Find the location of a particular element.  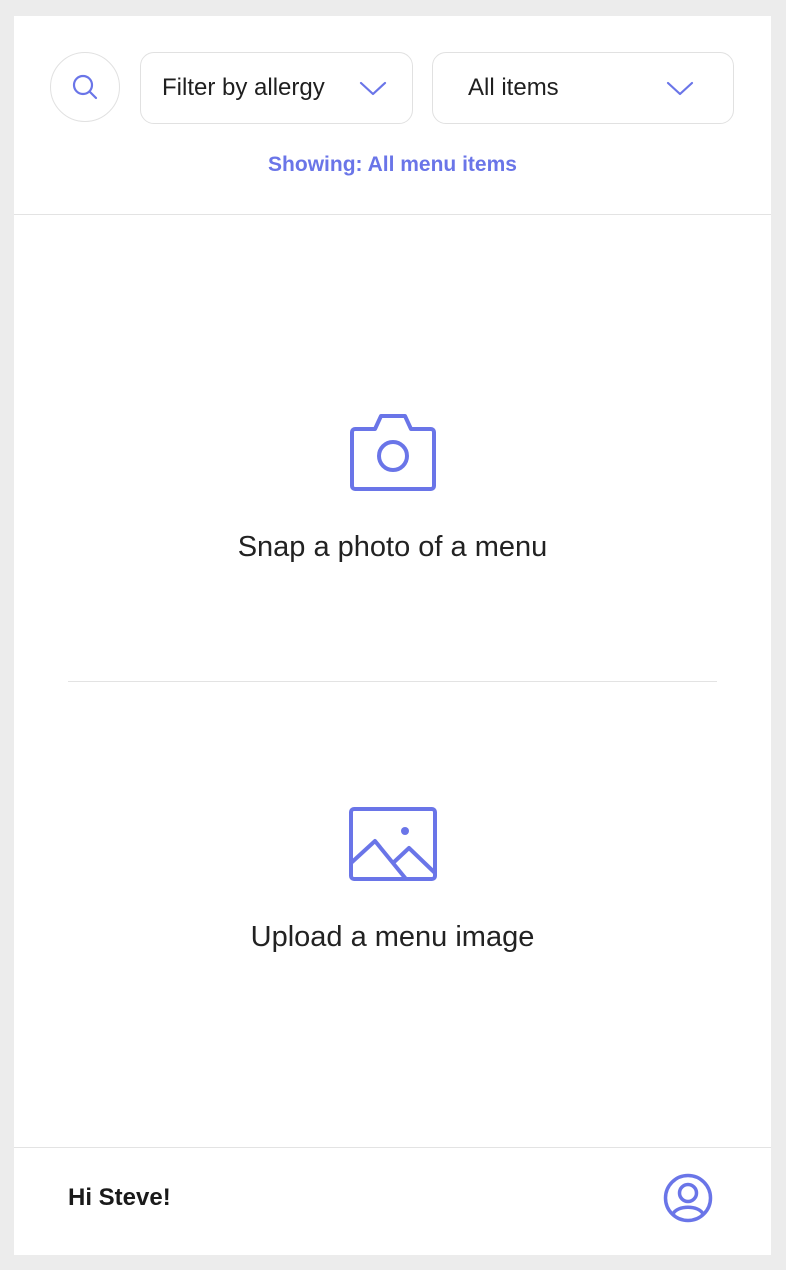

snap-photo-button: Snap a photo of a menu is located at coordinates (392, 491).